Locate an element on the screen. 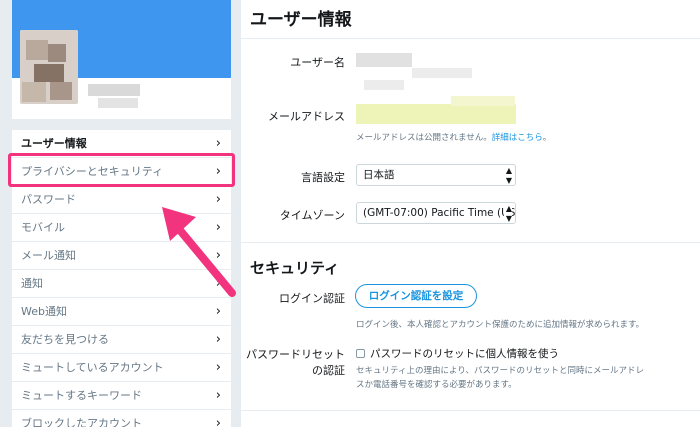 The image size is (700, 427). sidebar-item-muted-words: ミュートするキーワード › is located at coordinates (121, 396).